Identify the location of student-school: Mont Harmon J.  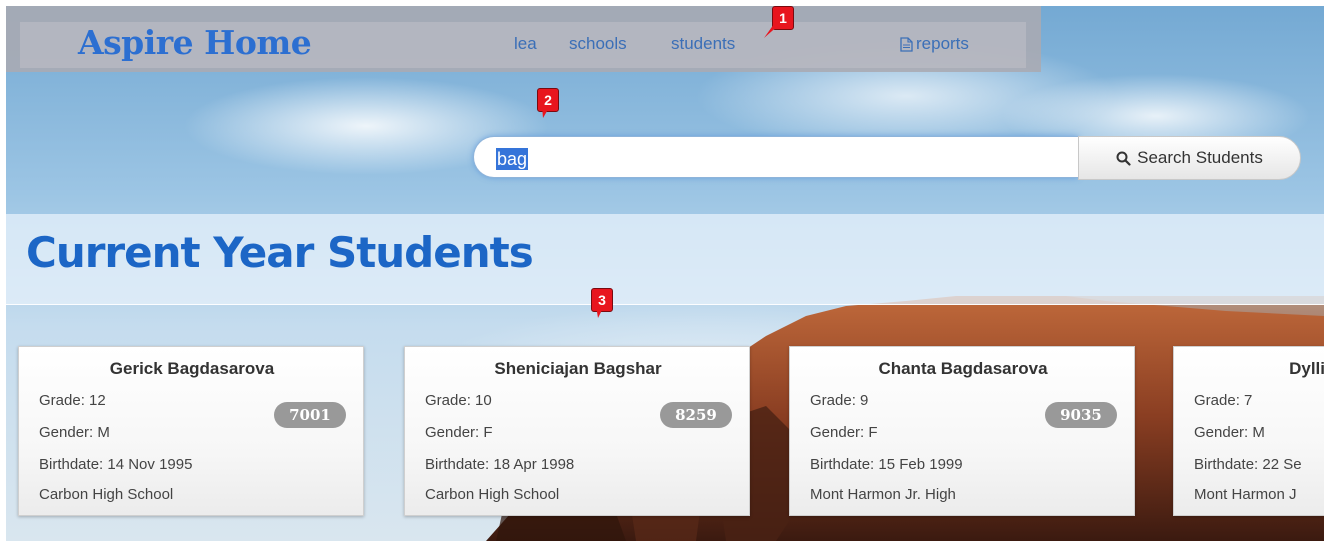
(1245, 494).